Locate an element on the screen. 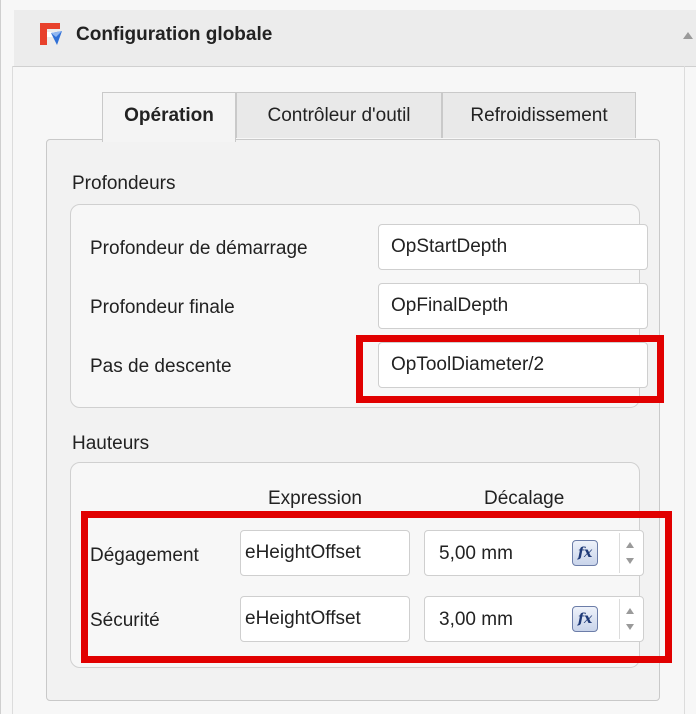 The image size is (696, 714). label-start-depth: Profondeur de démarrage is located at coordinates (199, 248).